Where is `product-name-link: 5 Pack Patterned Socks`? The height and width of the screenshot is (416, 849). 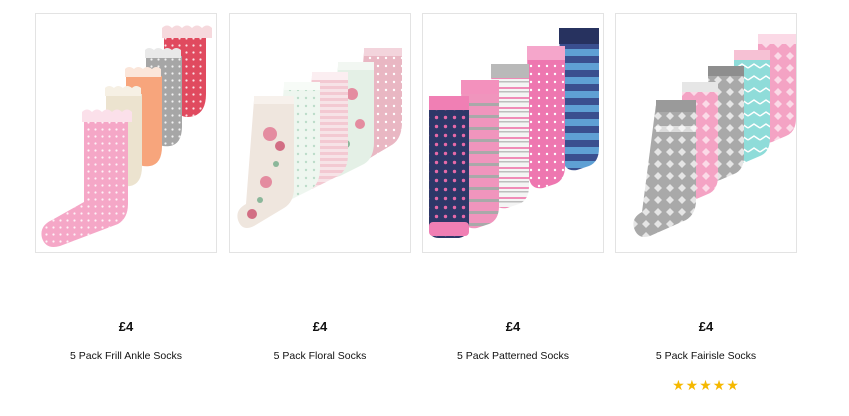
product-name-link: 5 Pack Patterned Socks is located at coordinates (513, 356).